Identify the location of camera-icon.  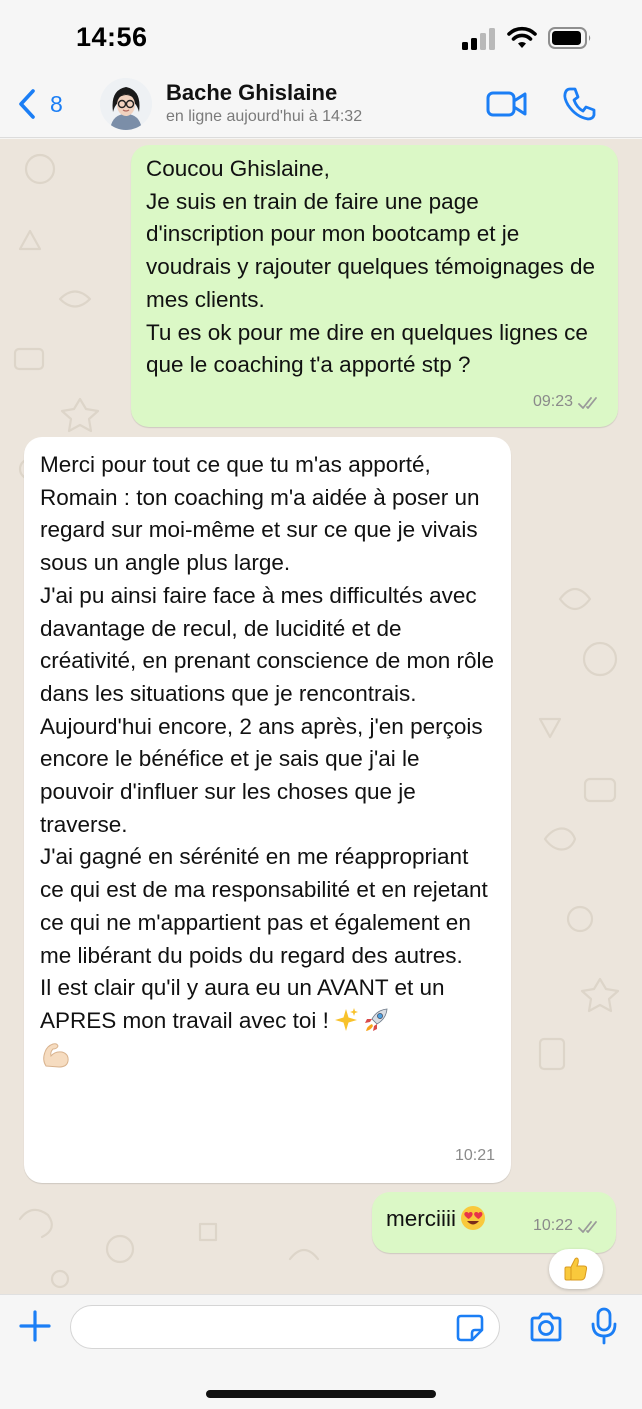
(546, 1327).